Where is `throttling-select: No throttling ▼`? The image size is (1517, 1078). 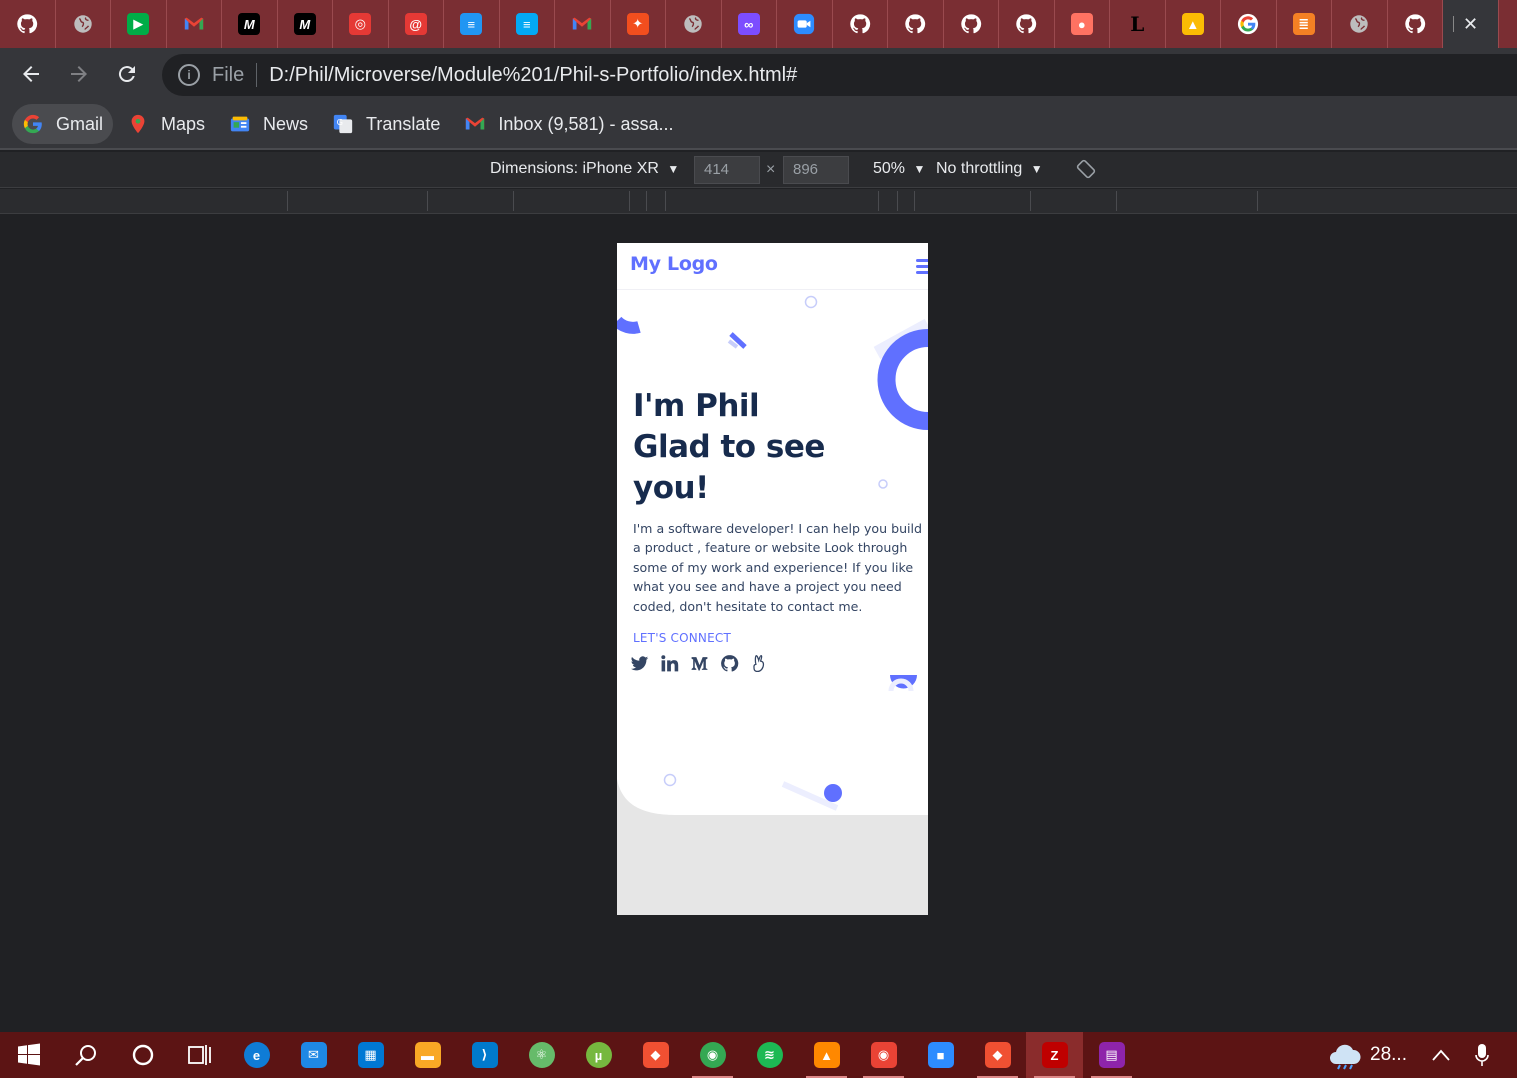 throttling-select: No throttling ▼ is located at coordinates (989, 169).